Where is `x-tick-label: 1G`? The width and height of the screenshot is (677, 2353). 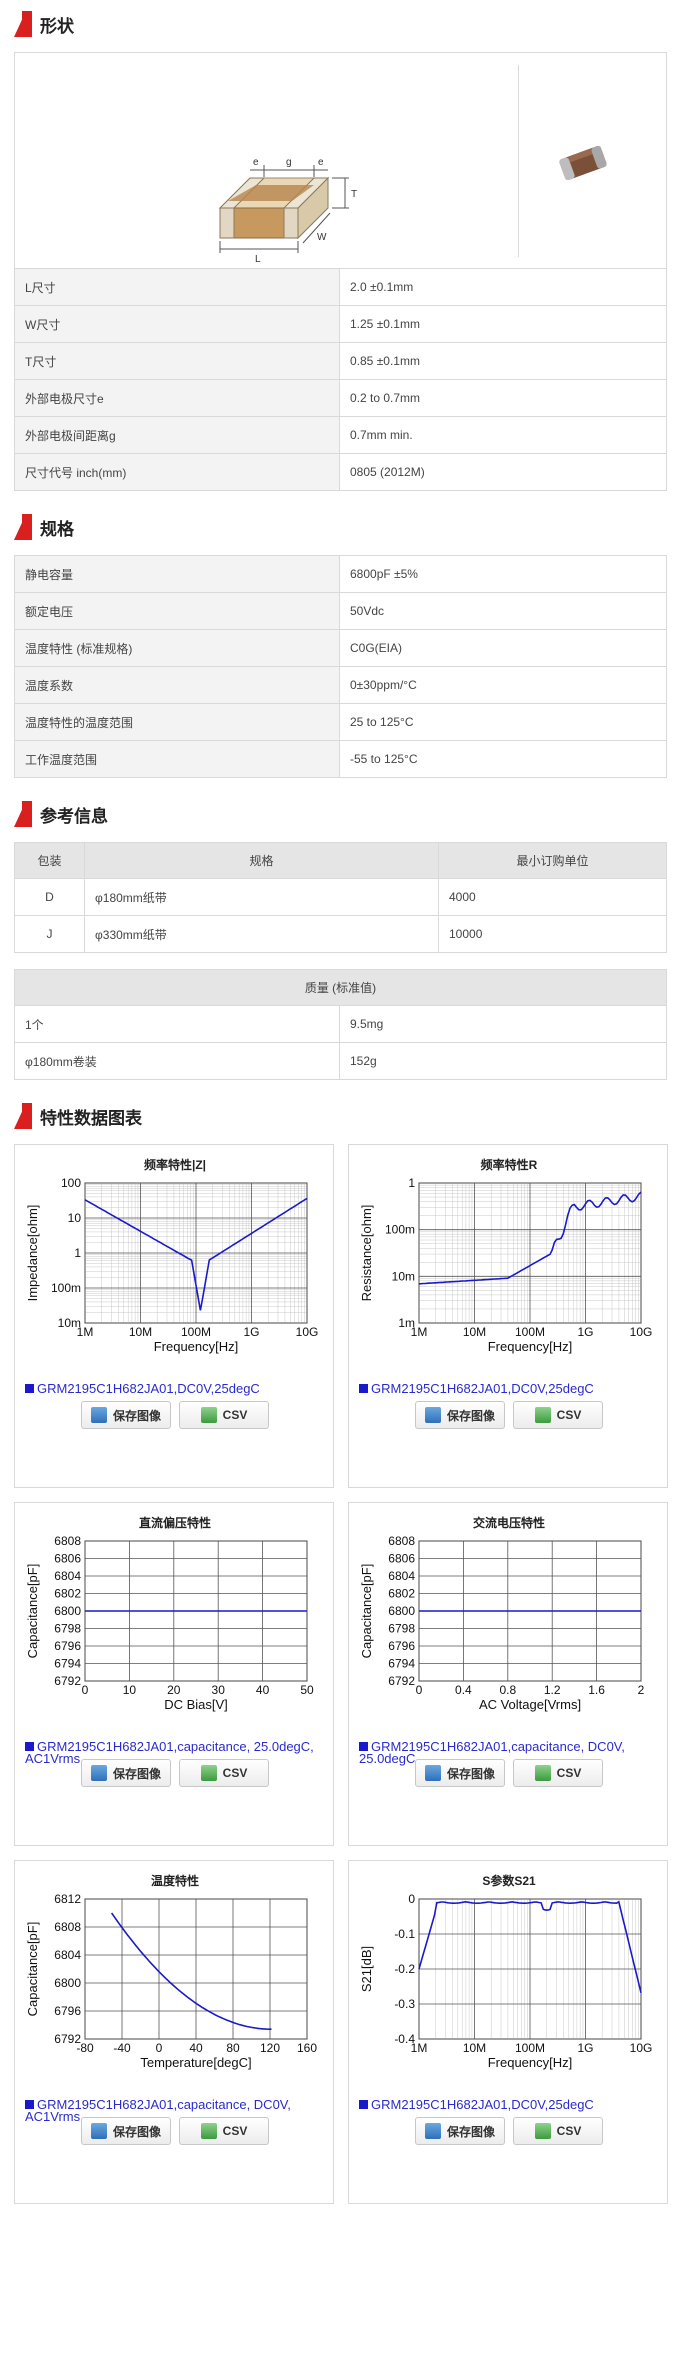
x-tick-label: 1G is located at coordinates (585, 2048).